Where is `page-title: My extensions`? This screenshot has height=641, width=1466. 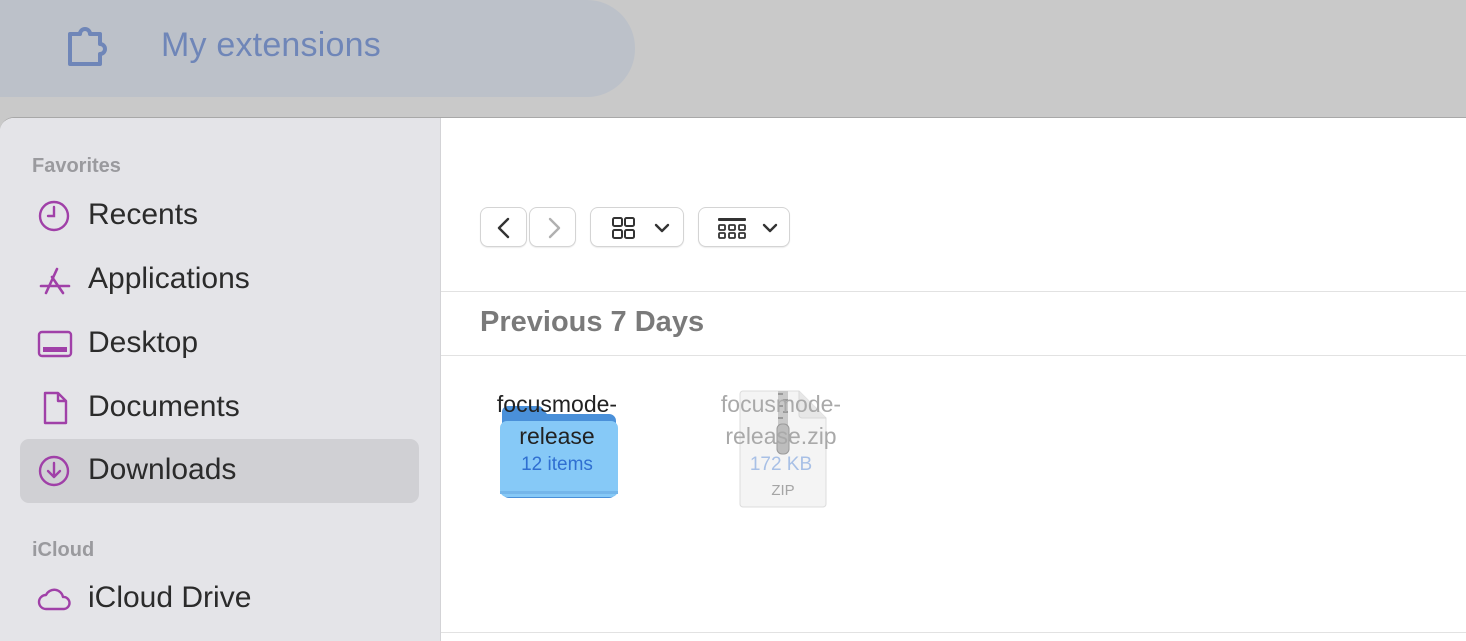
page-title: My extensions is located at coordinates (271, 45).